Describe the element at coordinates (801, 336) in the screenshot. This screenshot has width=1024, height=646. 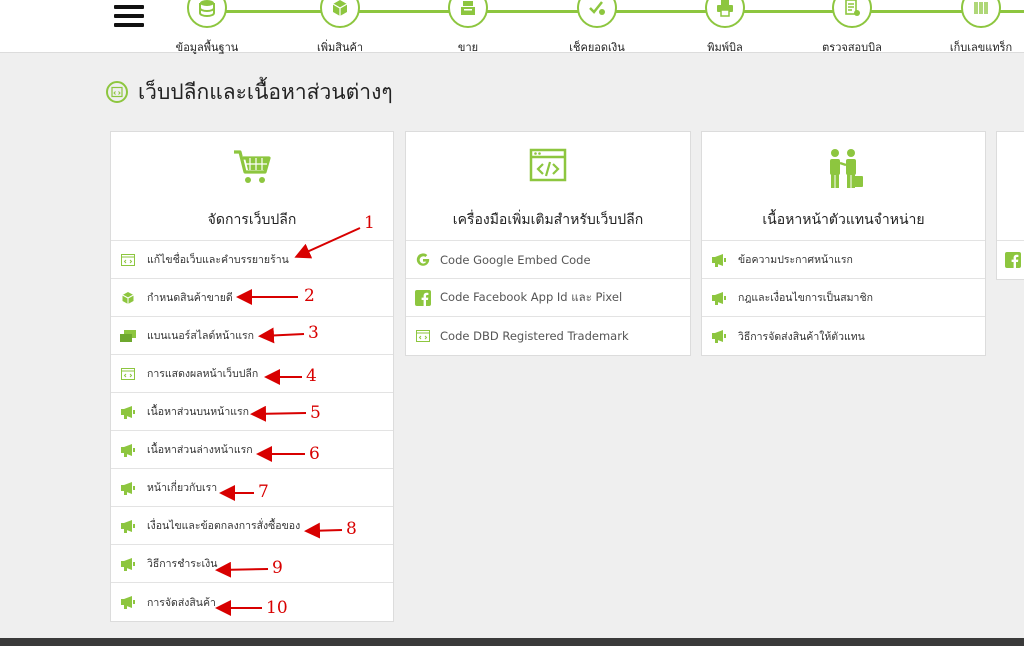
I see `menu-item-label: วิธีการจัดส่งสินค้าให้ตัวแทน` at that location.